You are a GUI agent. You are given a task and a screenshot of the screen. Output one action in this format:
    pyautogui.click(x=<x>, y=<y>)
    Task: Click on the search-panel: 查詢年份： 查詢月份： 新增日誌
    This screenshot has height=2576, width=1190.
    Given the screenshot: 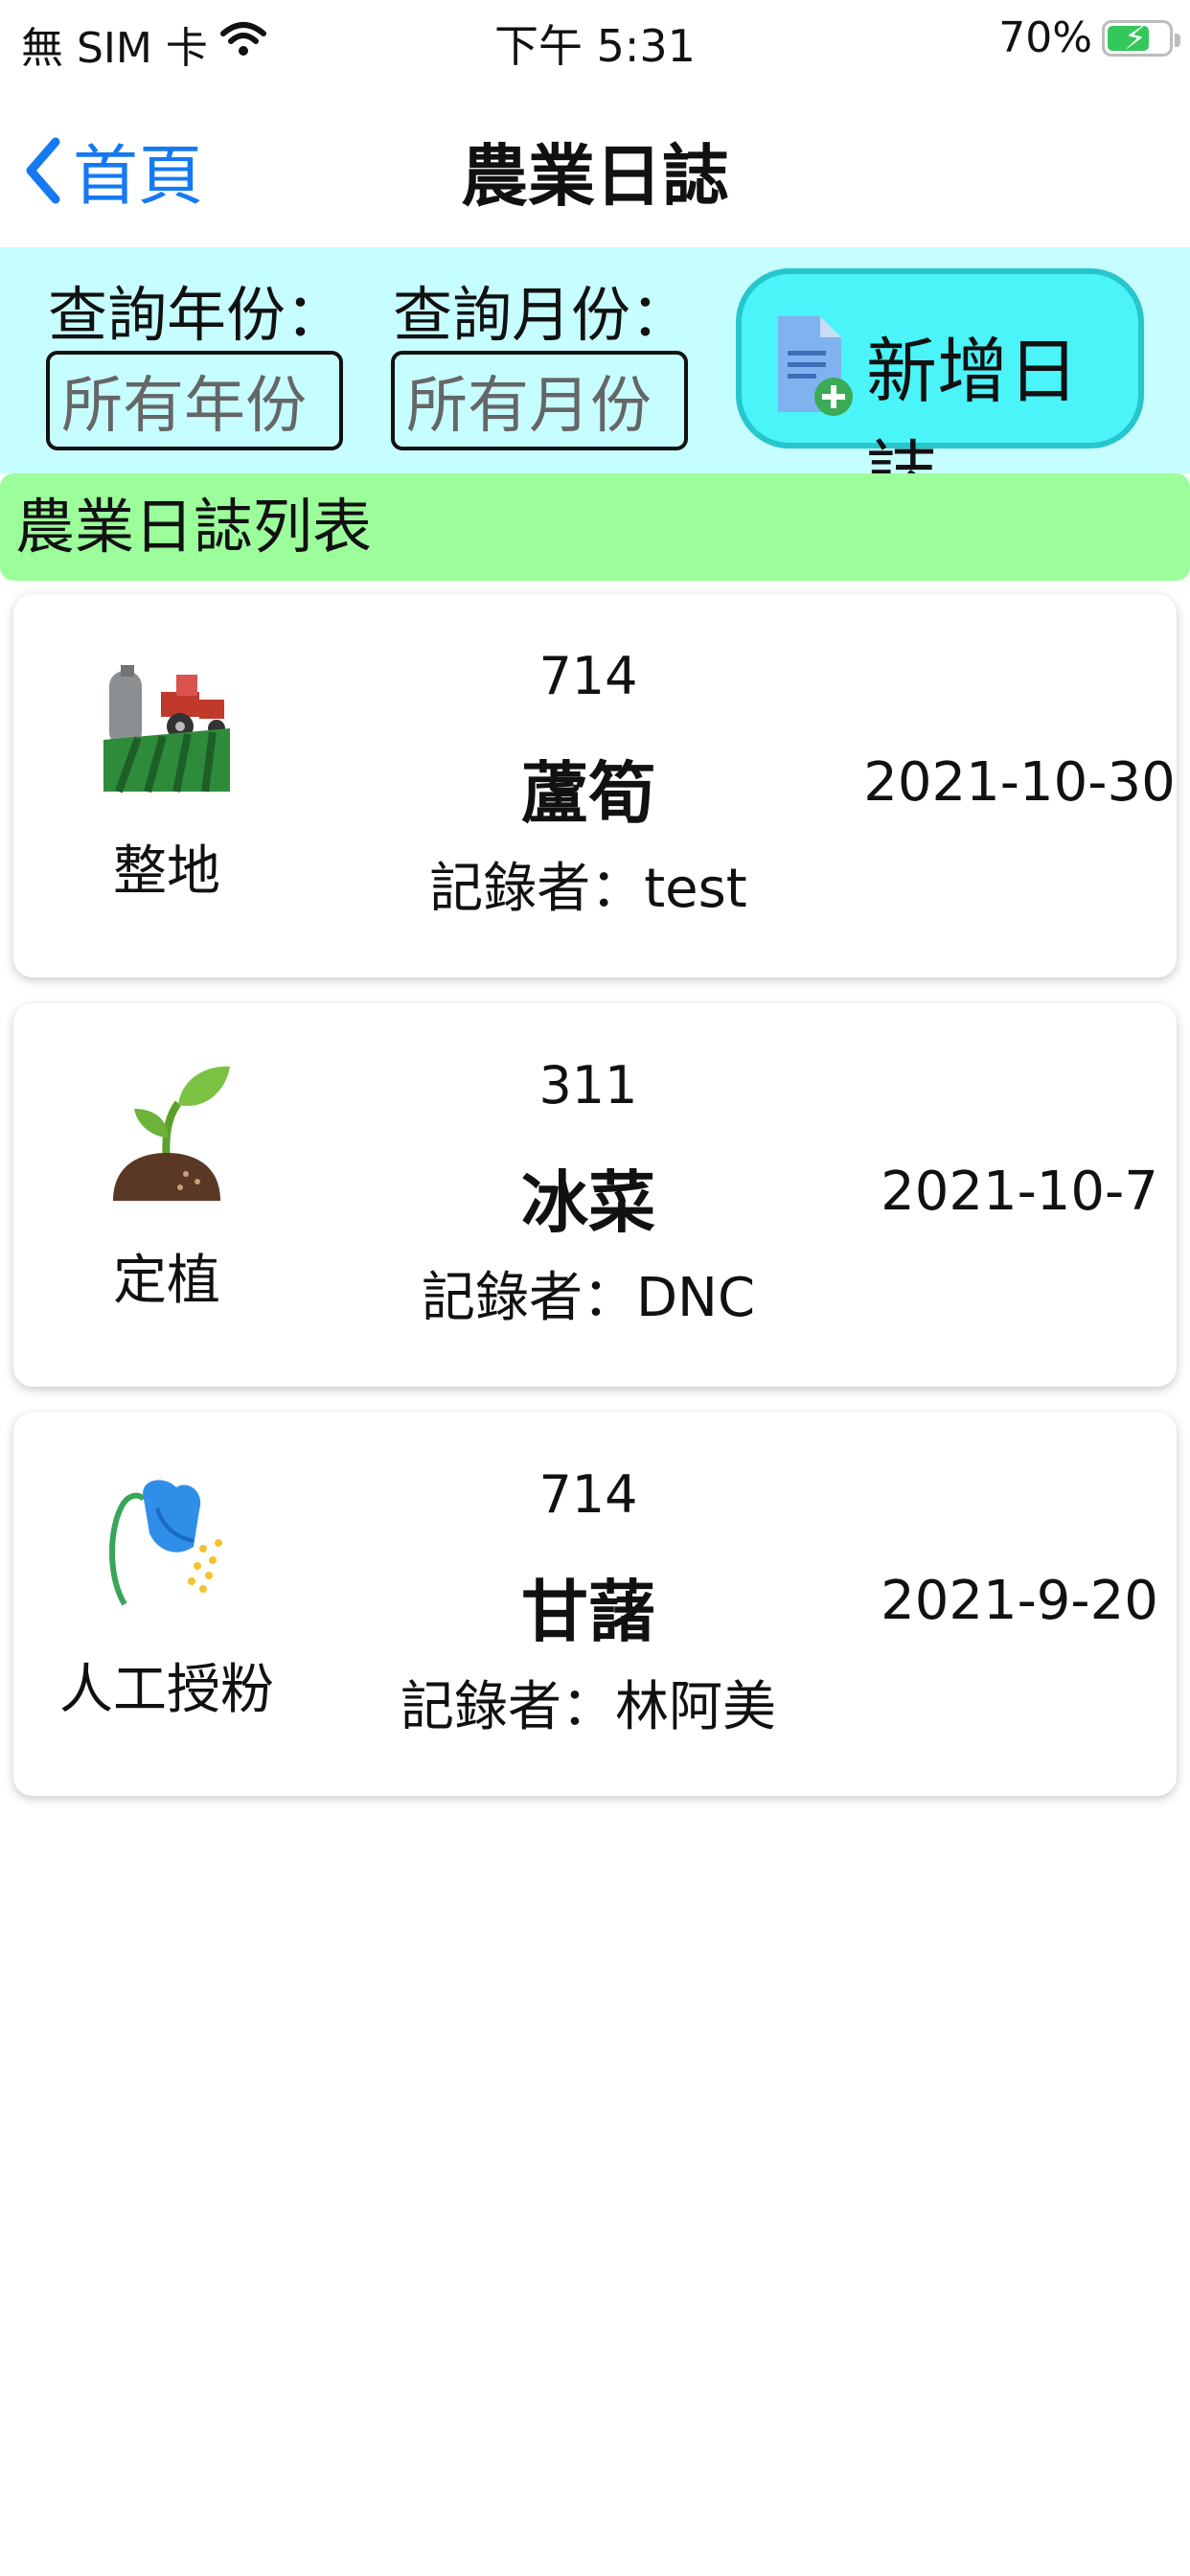 What is the action you would take?
    pyautogui.click(x=595, y=381)
    